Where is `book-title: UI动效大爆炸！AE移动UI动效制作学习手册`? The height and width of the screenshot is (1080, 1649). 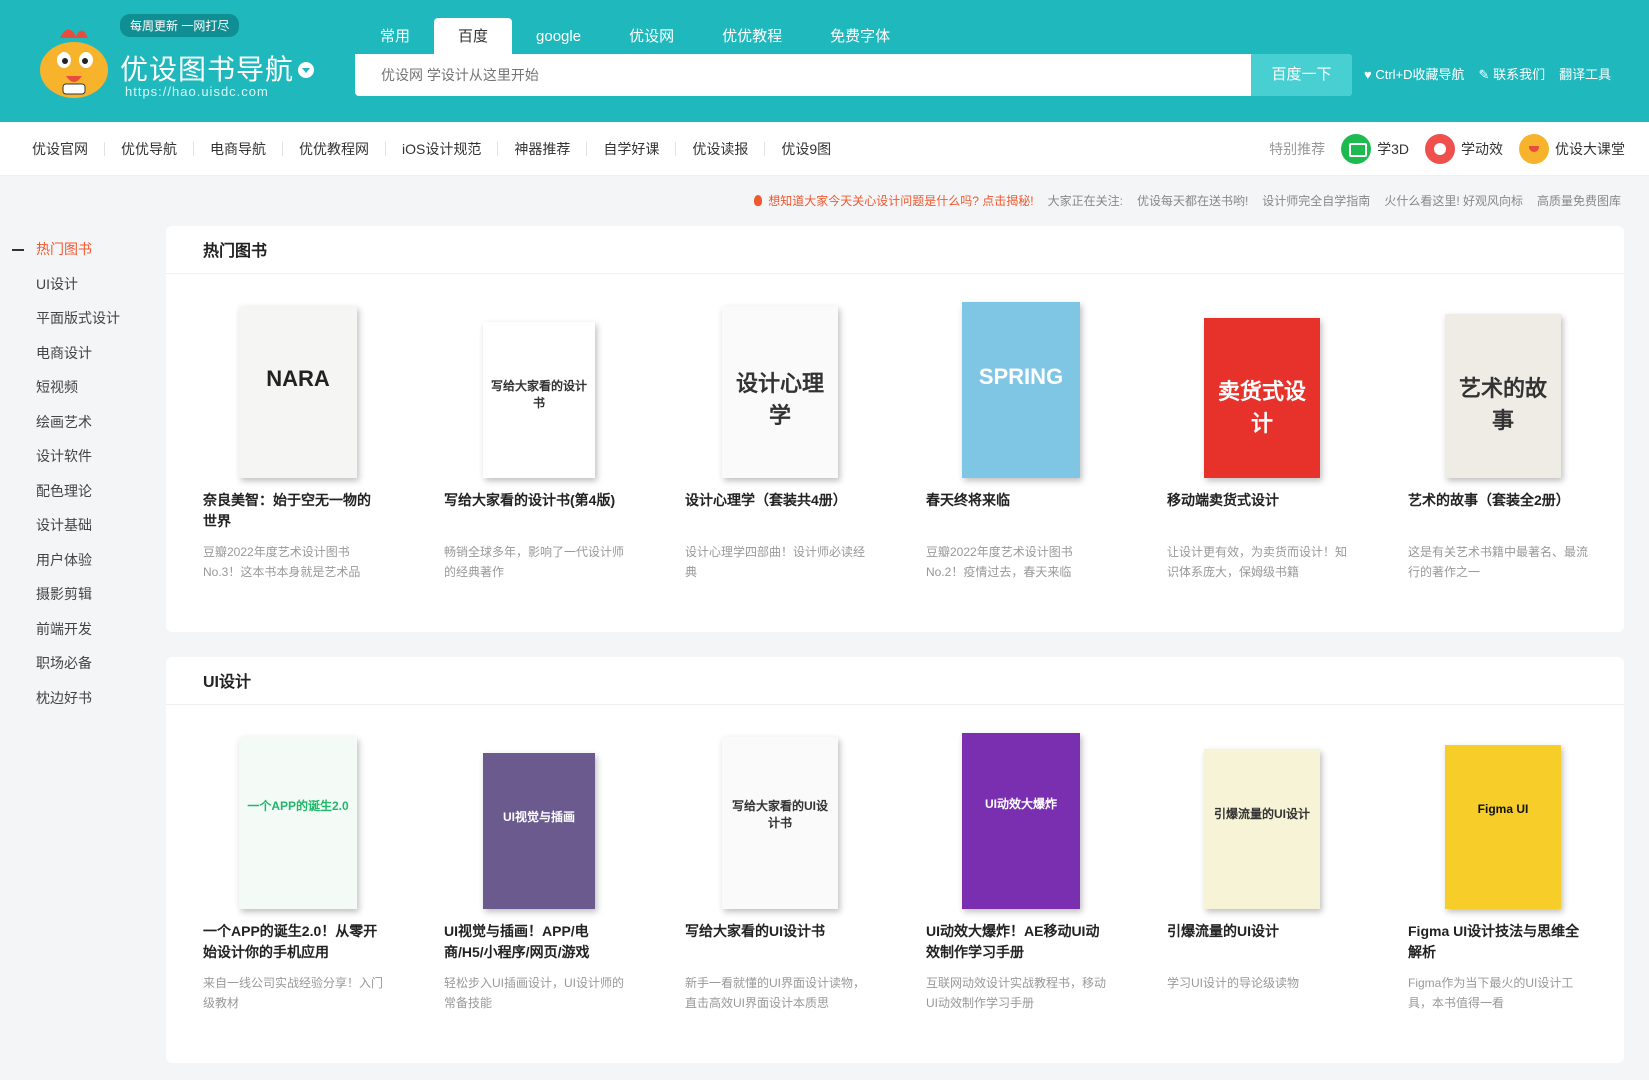
book-title: UI动效大爆炸！AE移动UI动效制作学习手册 is located at coordinates (1016, 942).